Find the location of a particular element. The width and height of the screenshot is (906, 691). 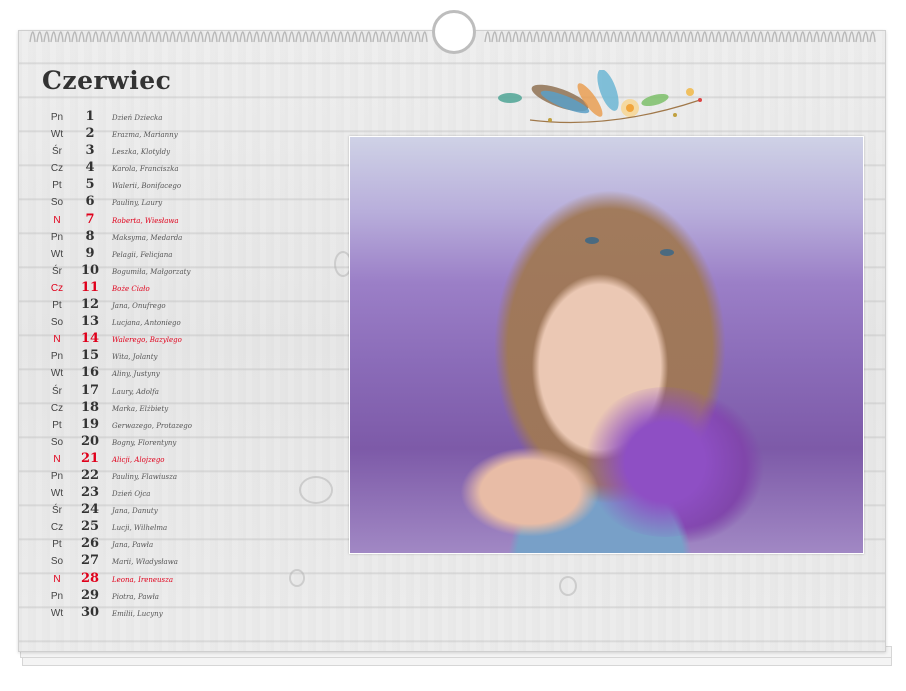

day-number: 22 is located at coordinates (90, 475).